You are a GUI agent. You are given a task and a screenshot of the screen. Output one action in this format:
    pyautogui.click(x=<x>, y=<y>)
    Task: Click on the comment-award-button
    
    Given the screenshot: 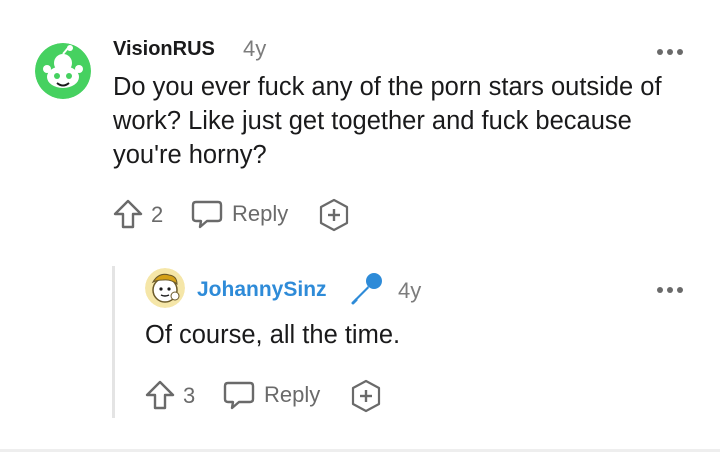 What is the action you would take?
    pyautogui.click(x=334, y=215)
    